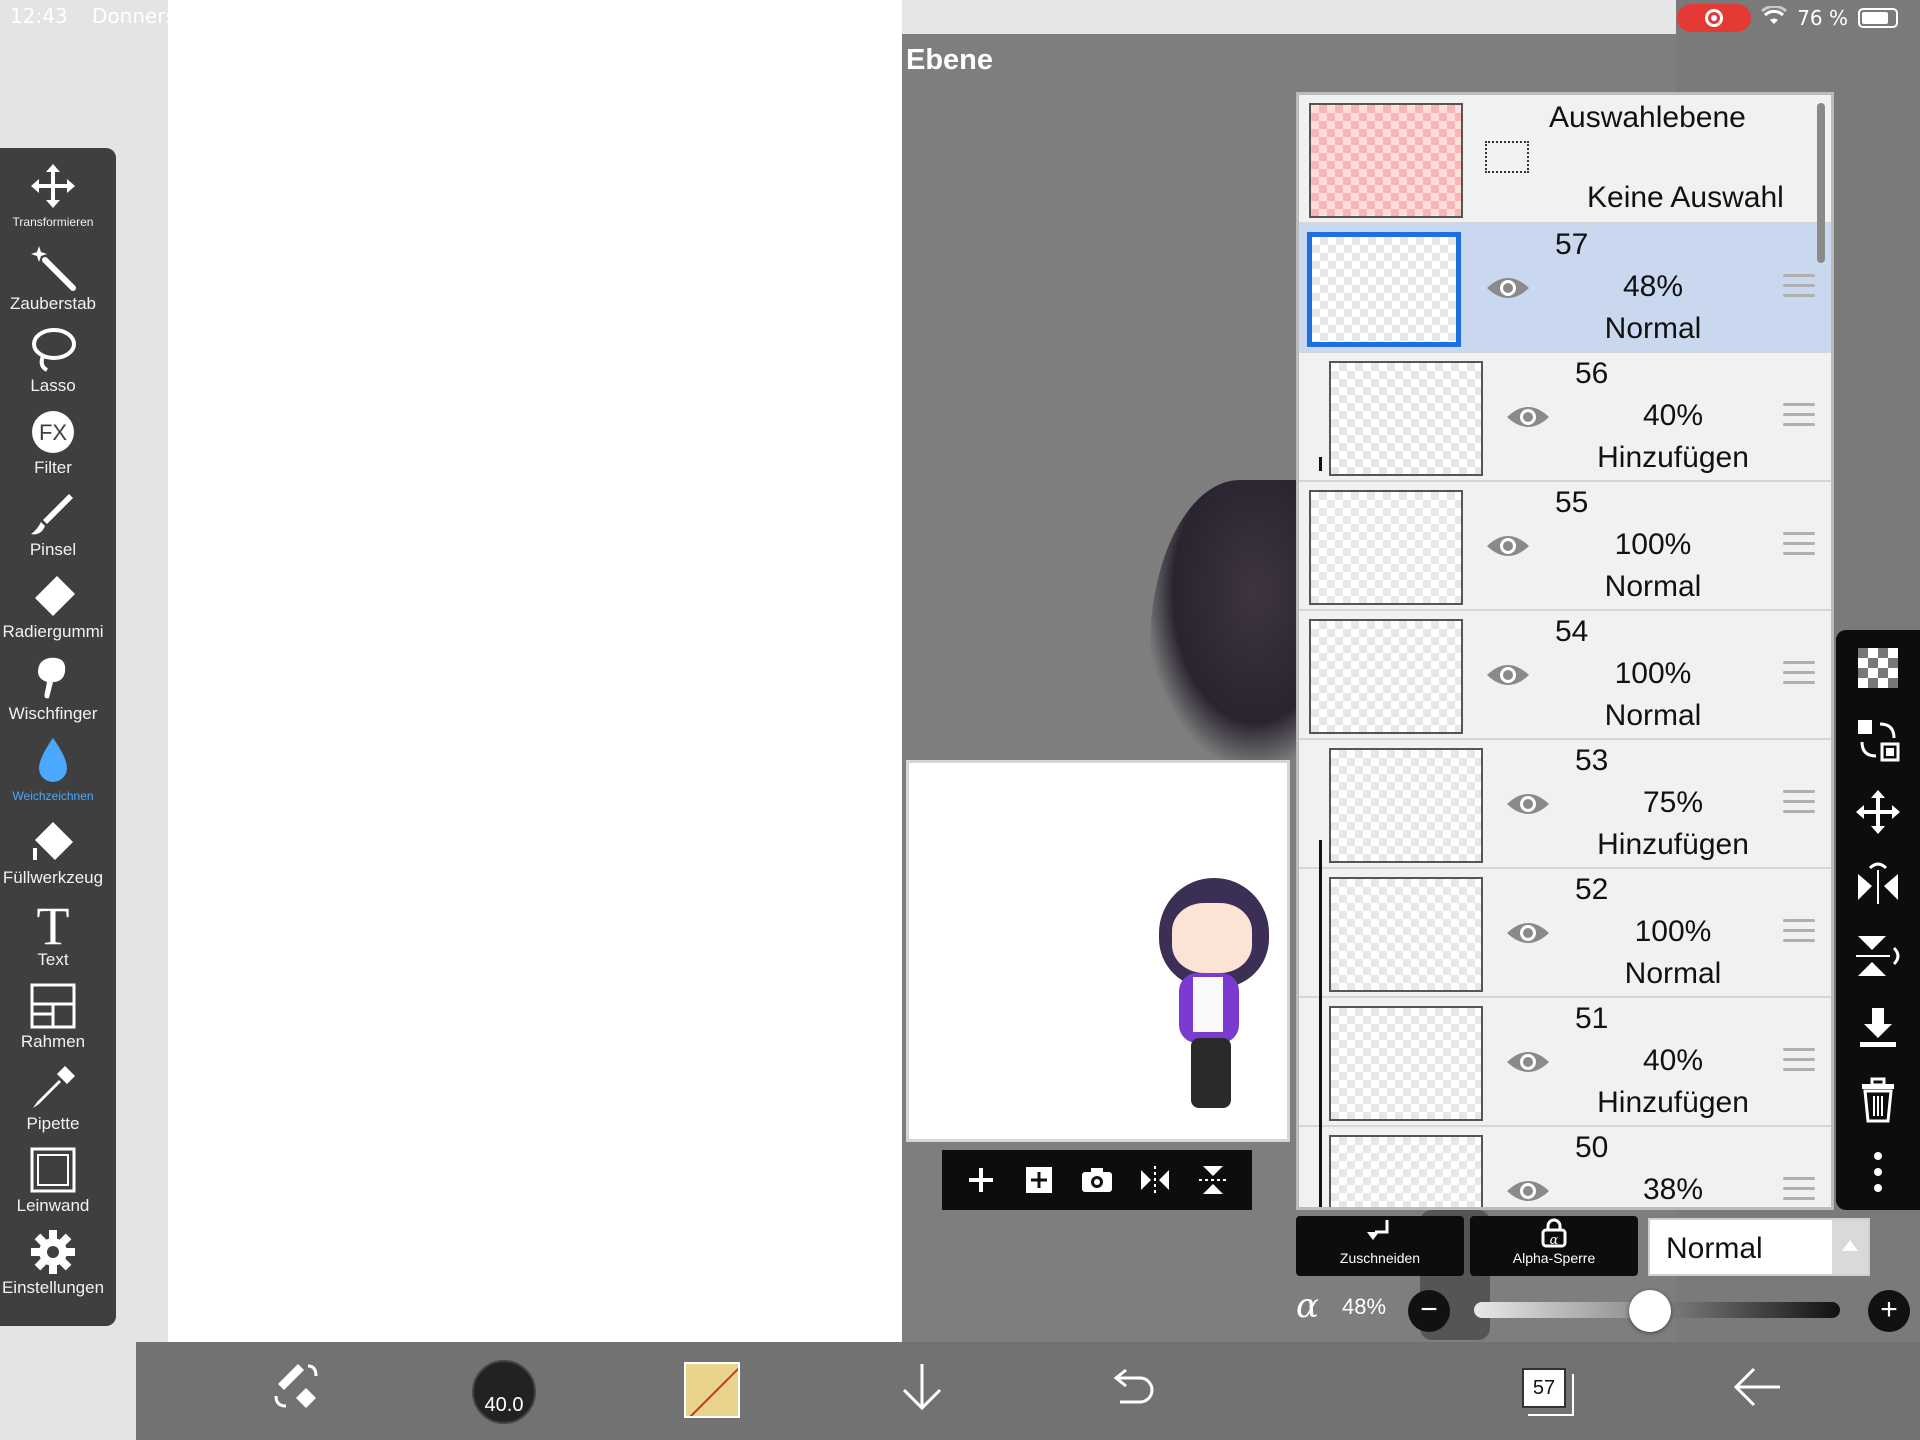  I want to click on arrow-down-icon, so click(922, 1387).